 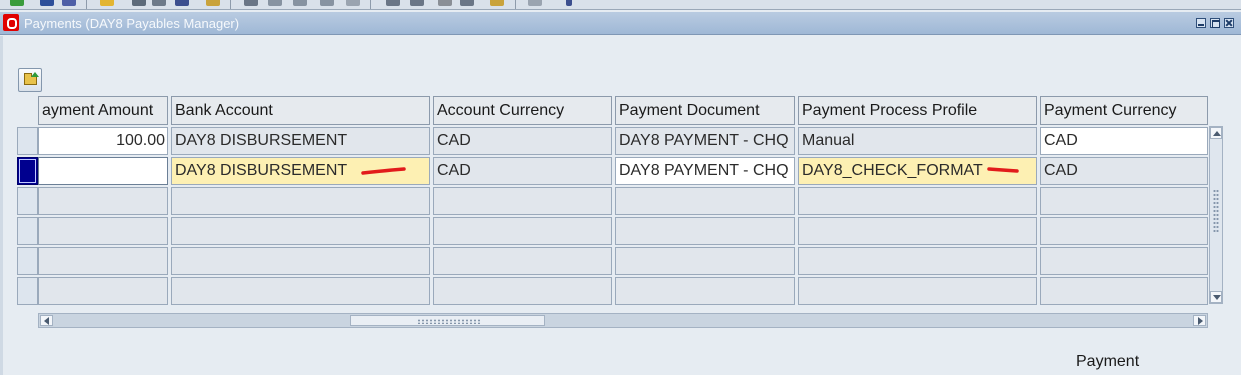 What do you see at coordinates (11, 22) in the screenshot?
I see `oracle-icon` at bounding box center [11, 22].